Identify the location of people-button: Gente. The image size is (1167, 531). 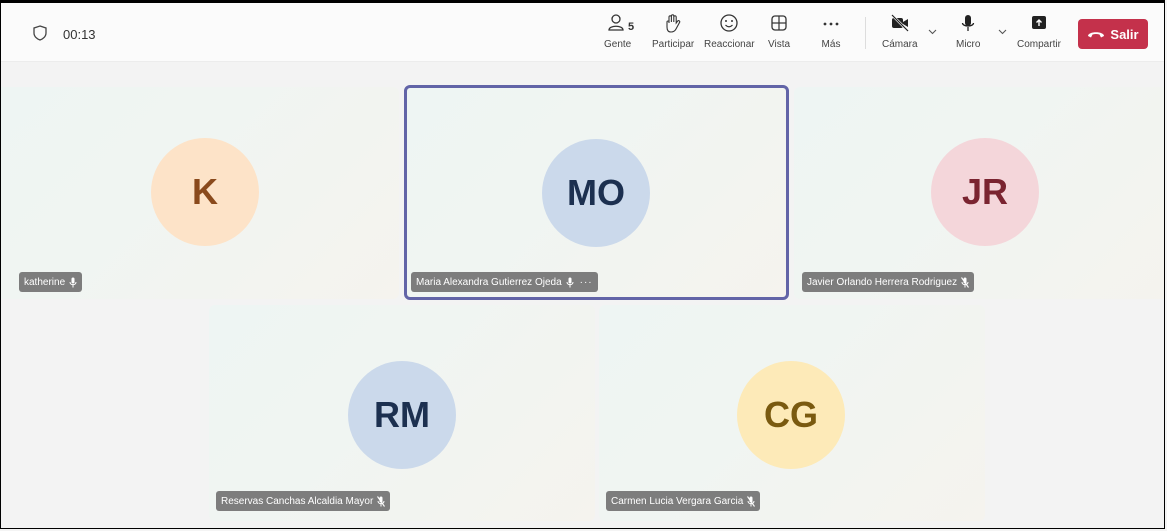
(617, 35).